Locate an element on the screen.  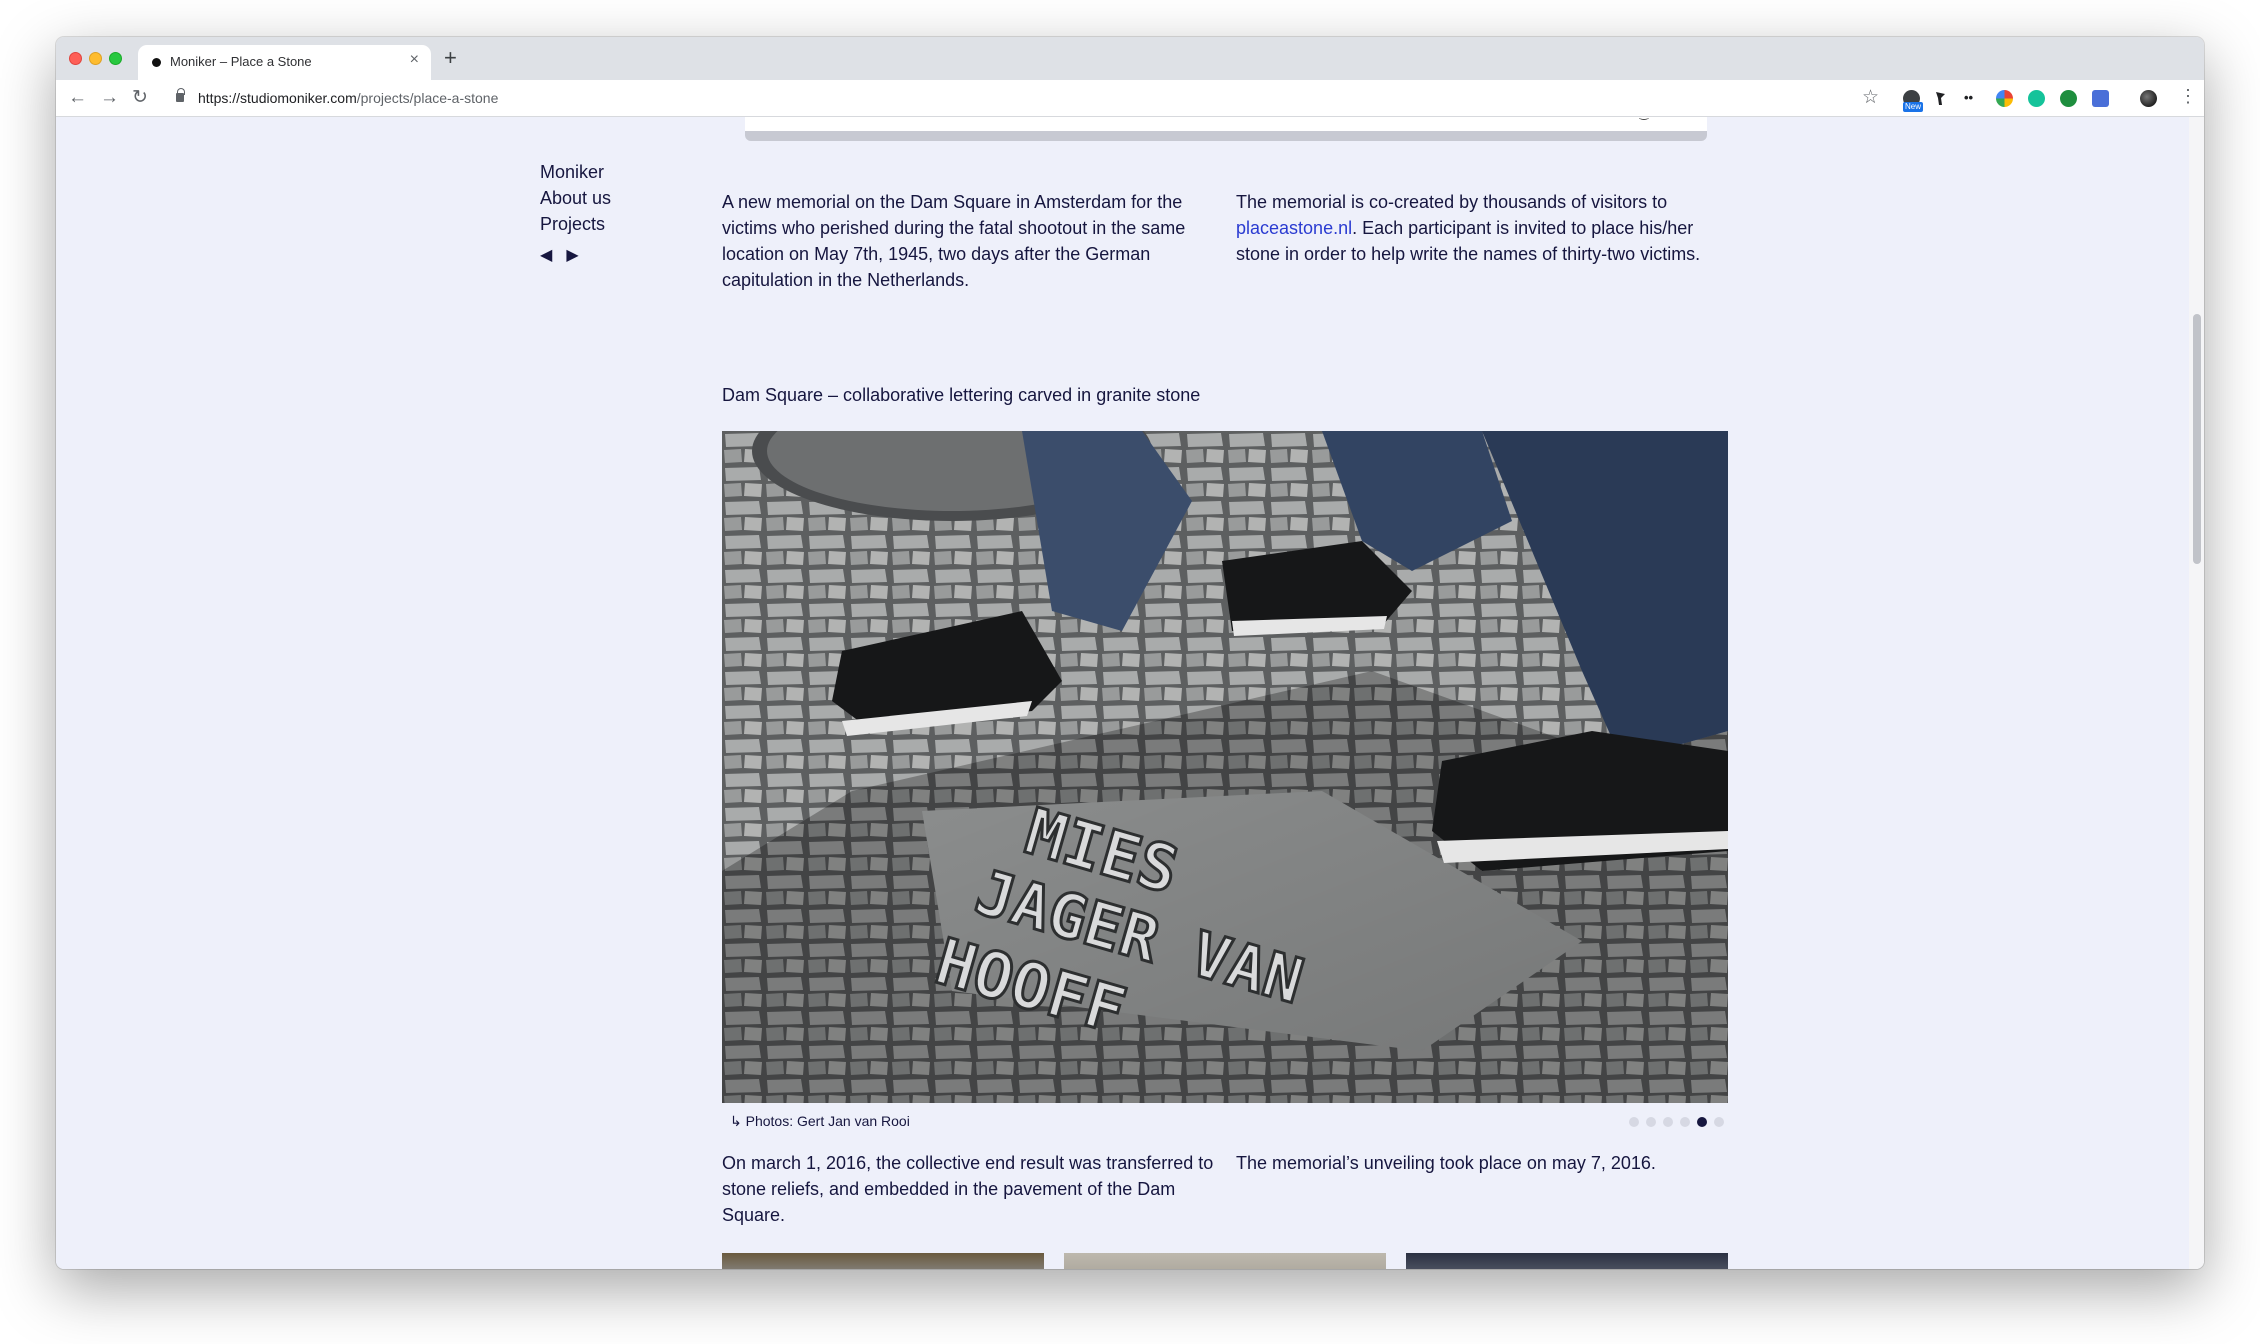
new-tab-button: + is located at coordinates (450, 58).